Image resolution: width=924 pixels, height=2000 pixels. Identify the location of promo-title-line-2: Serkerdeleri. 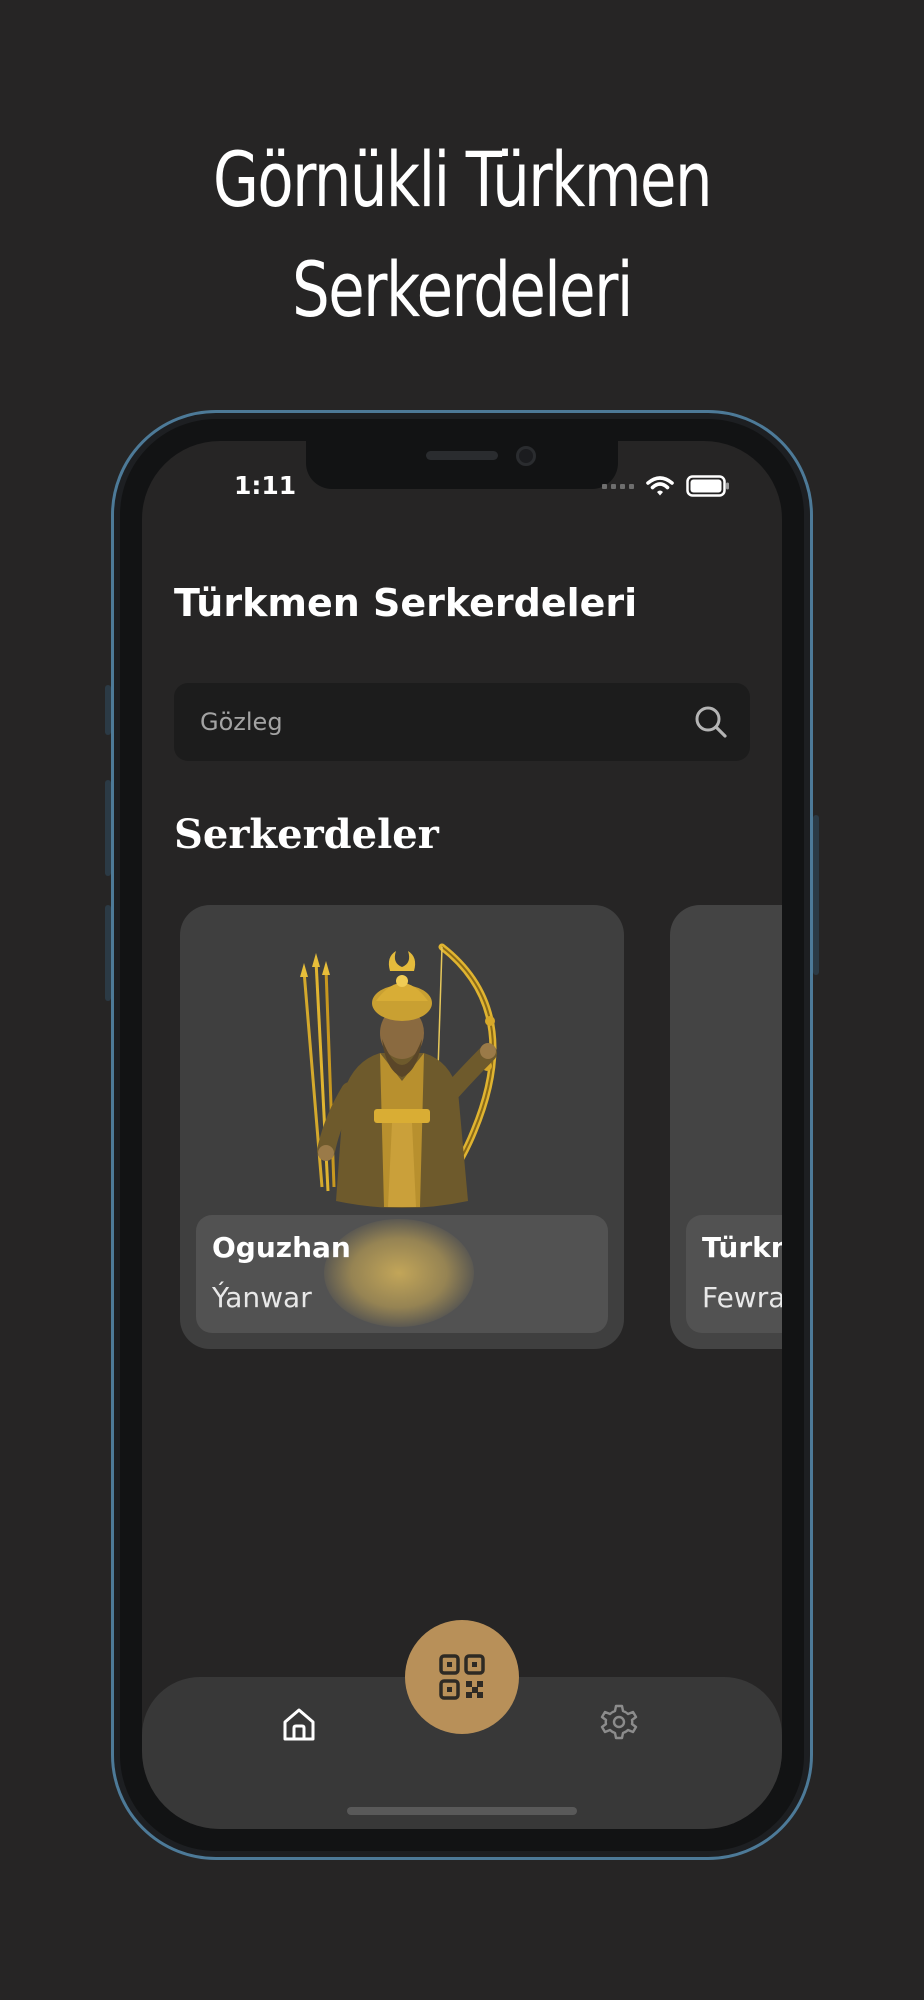
(462, 289).